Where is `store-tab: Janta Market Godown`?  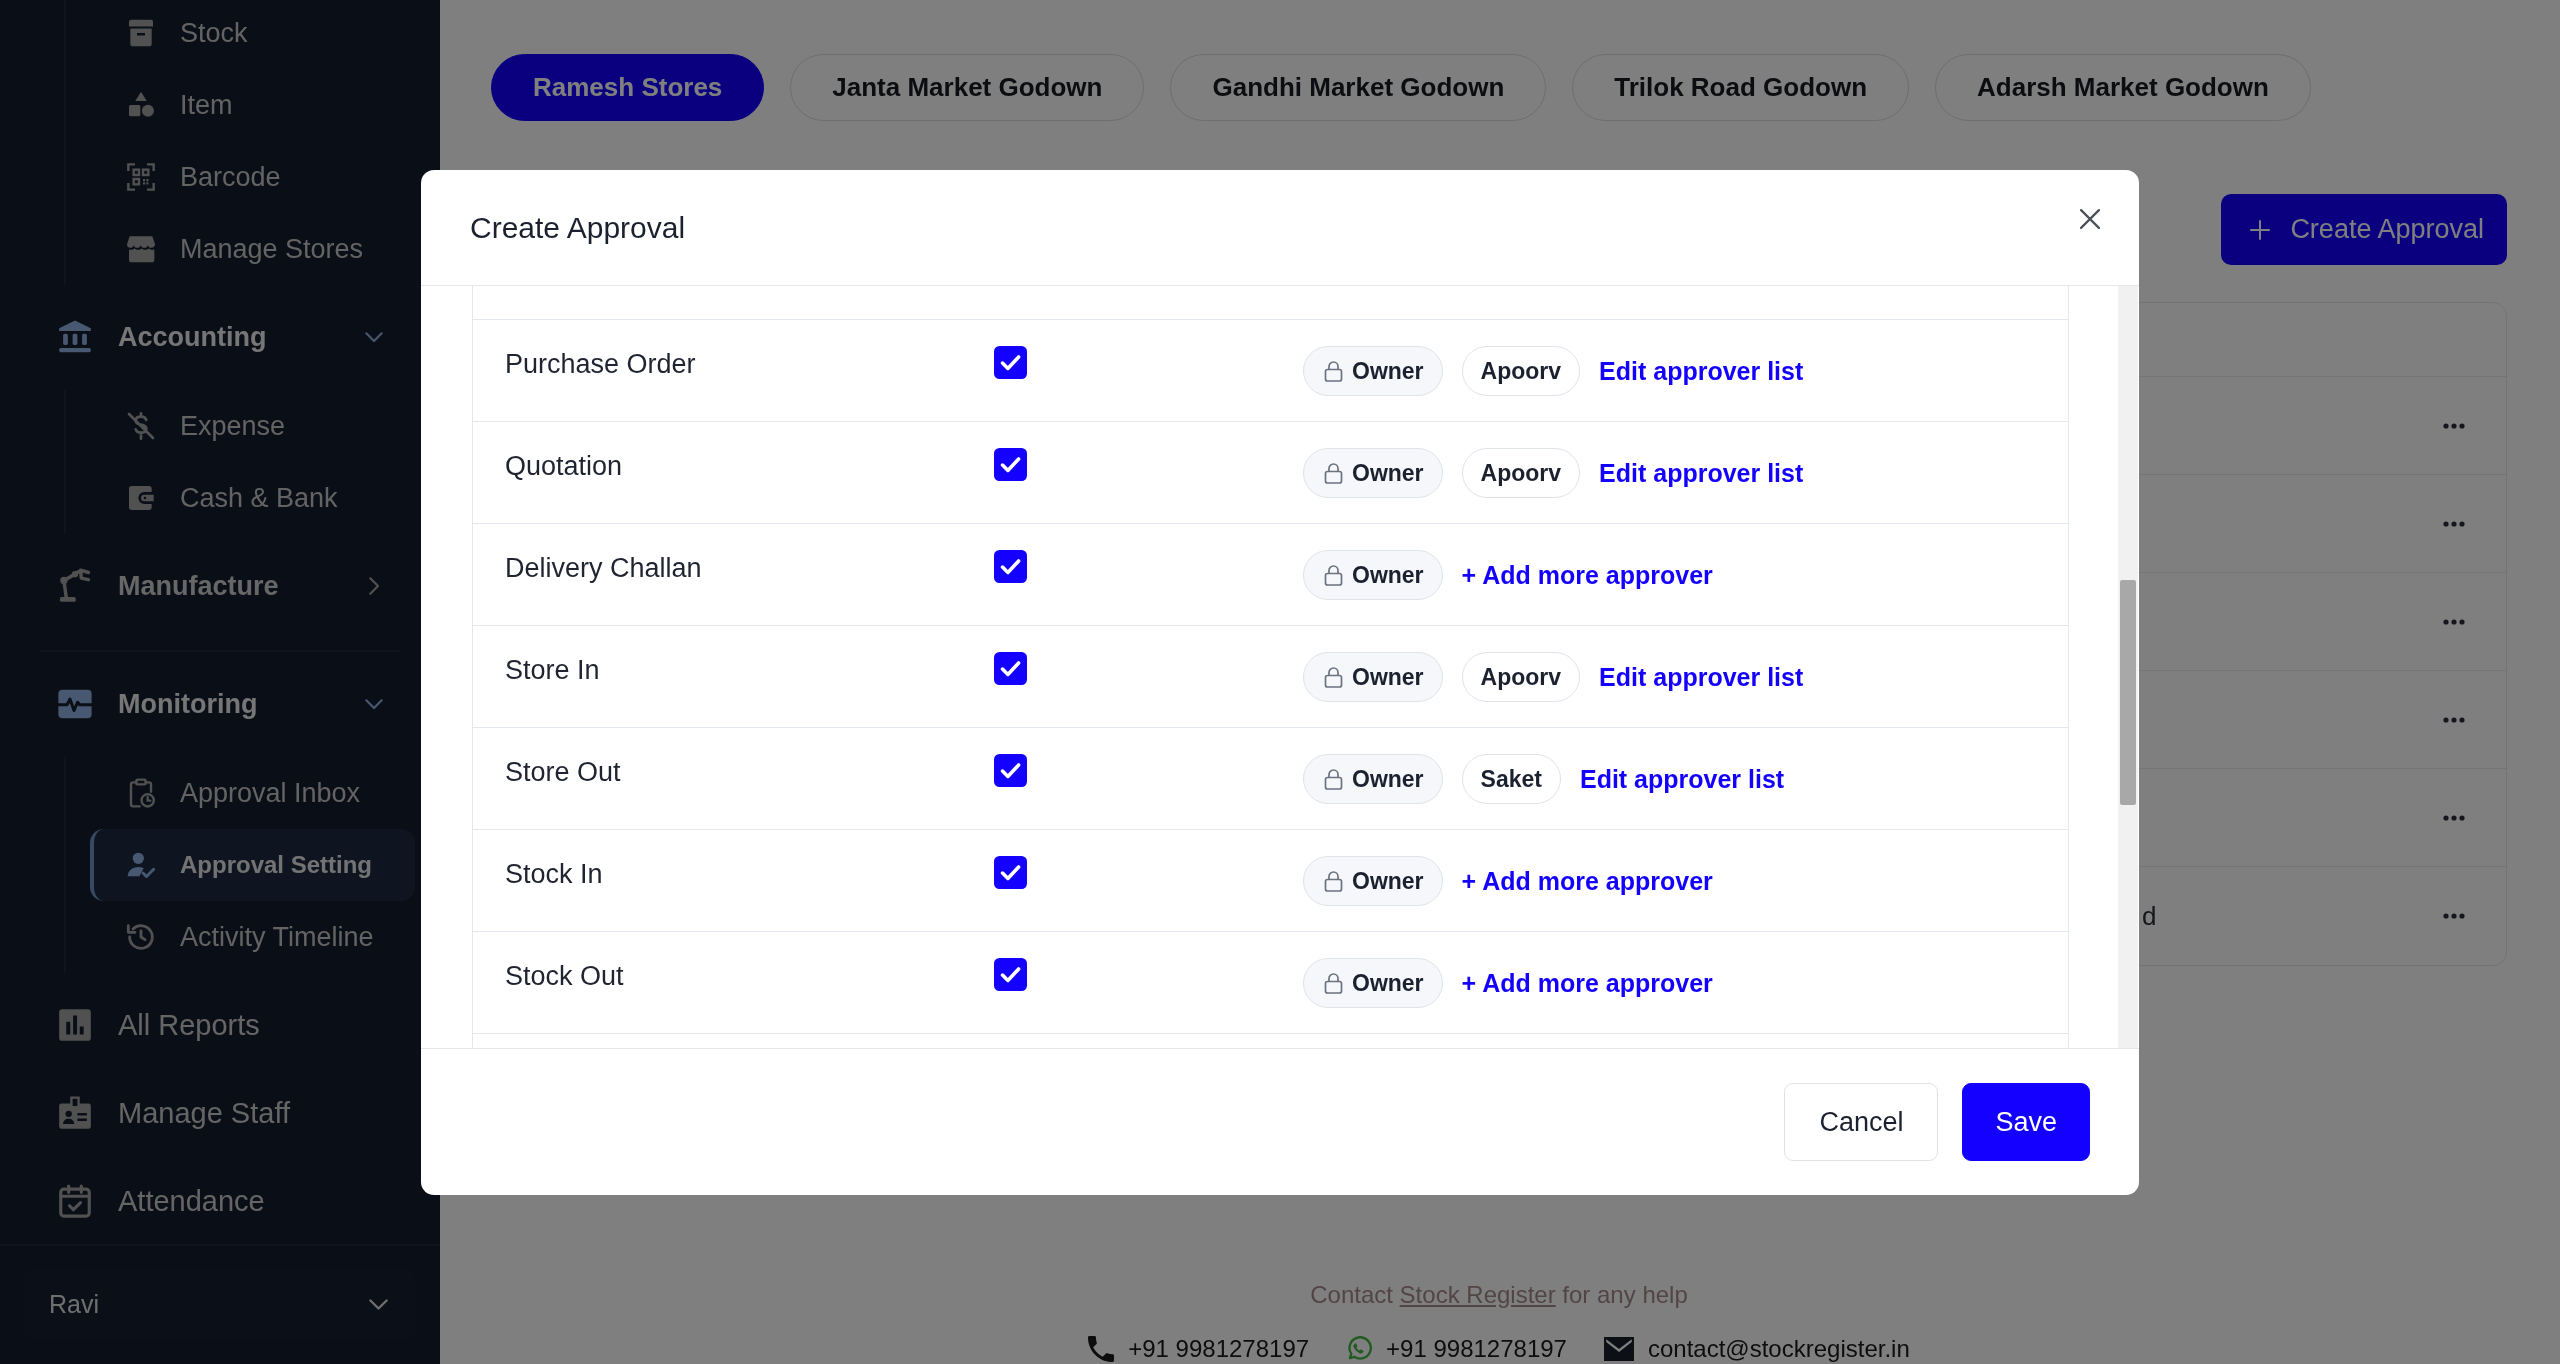 store-tab: Janta Market Godown is located at coordinates (967, 87).